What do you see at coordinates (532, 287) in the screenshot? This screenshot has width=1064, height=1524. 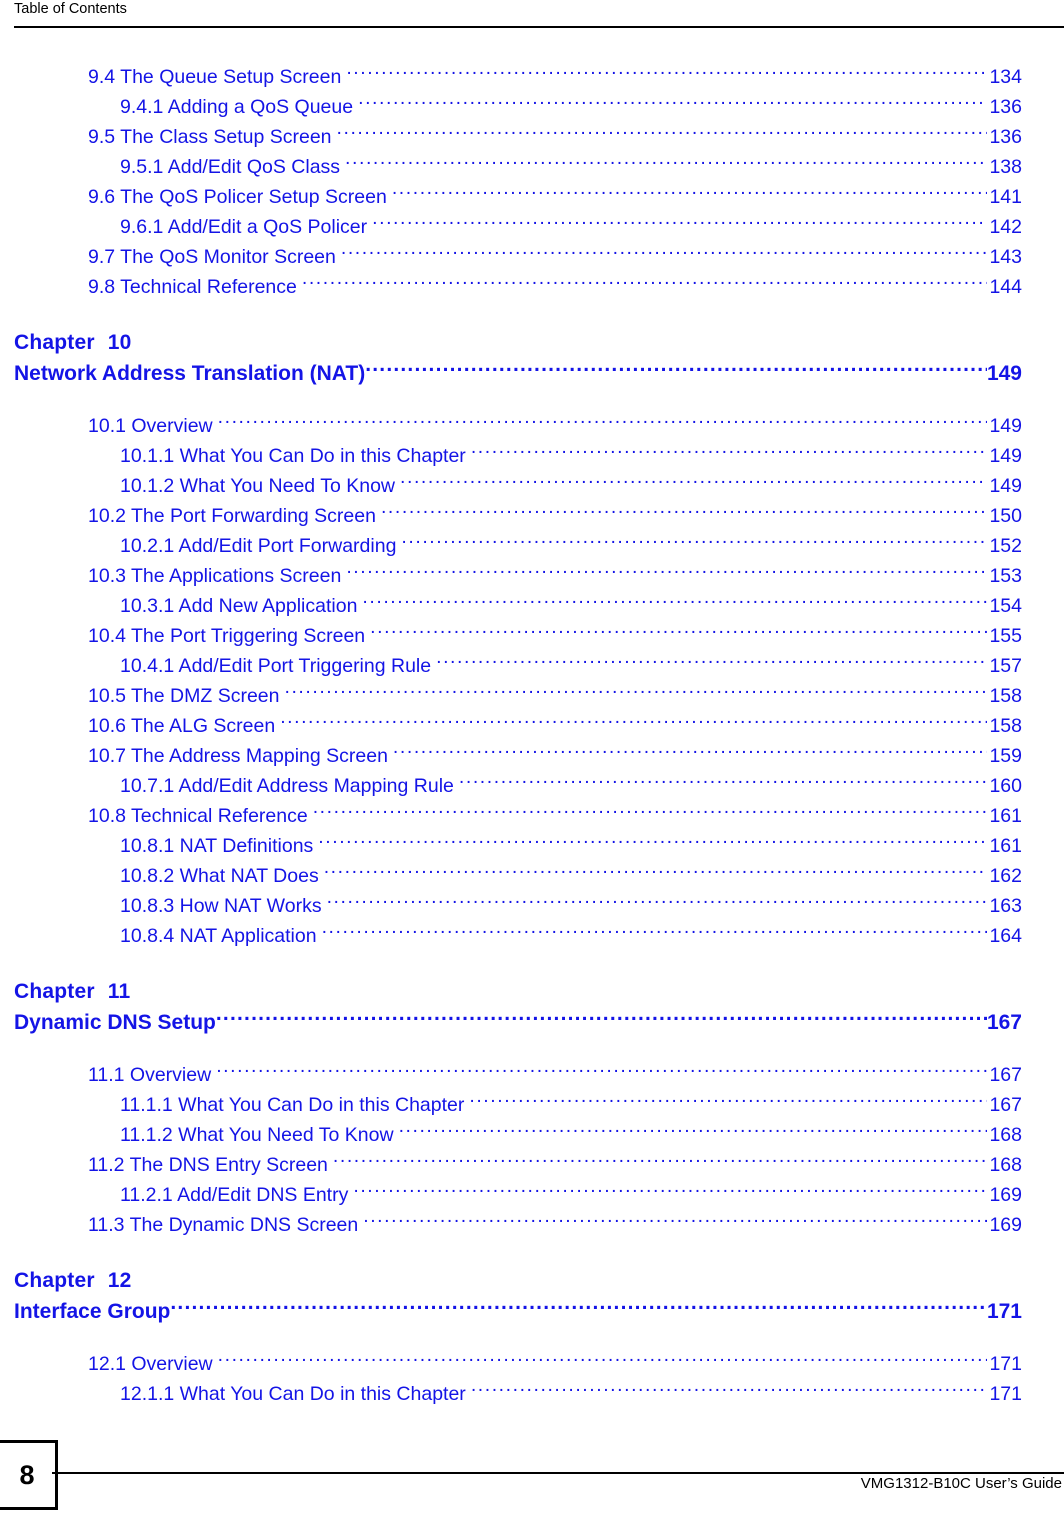 I see `toc-entry: 9.8 Technical Reference 144` at bounding box center [532, 287].